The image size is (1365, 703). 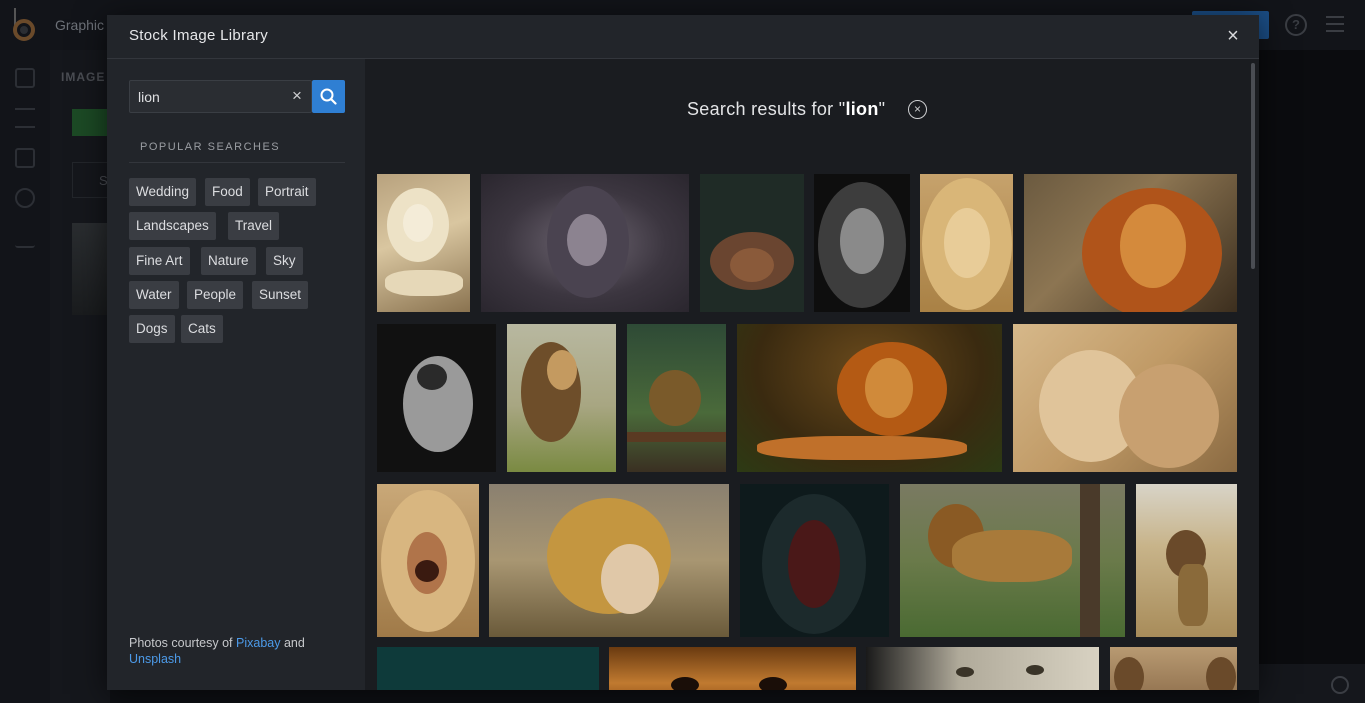 I want to click on search-box: ×, so click(x=220, y=96).